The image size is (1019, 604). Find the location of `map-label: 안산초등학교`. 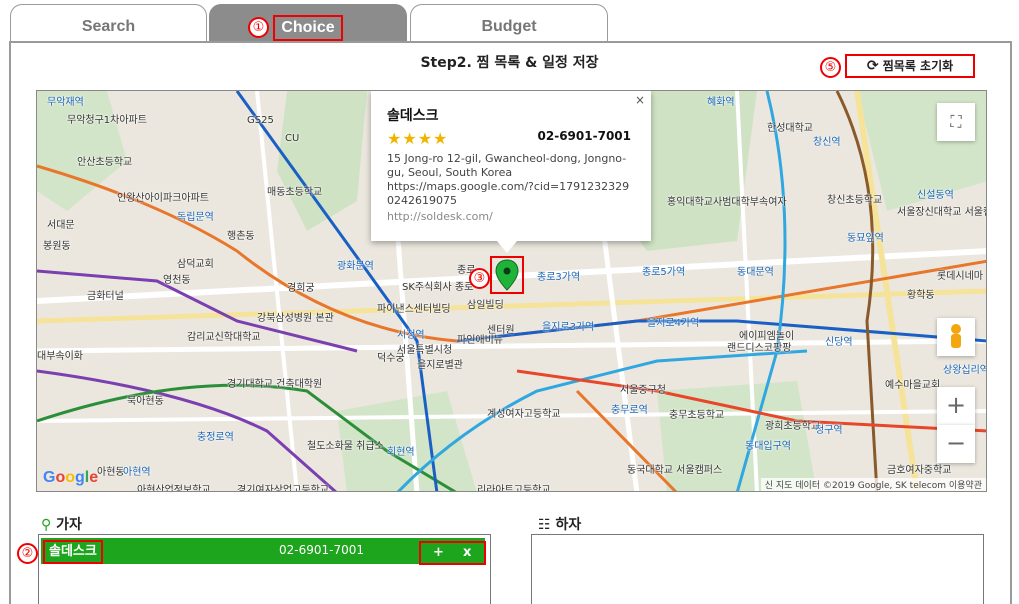

map-label: 안산초등학교 is located at coordinates (105, 162).